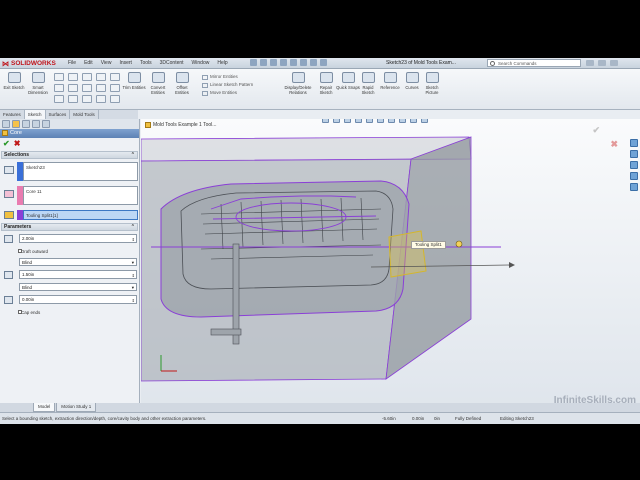 This screenshot has width=640, height=480. Describe the element at coordinates (35, 114) in the screenshot. I see `tab-sketch: Sketch` at that location.